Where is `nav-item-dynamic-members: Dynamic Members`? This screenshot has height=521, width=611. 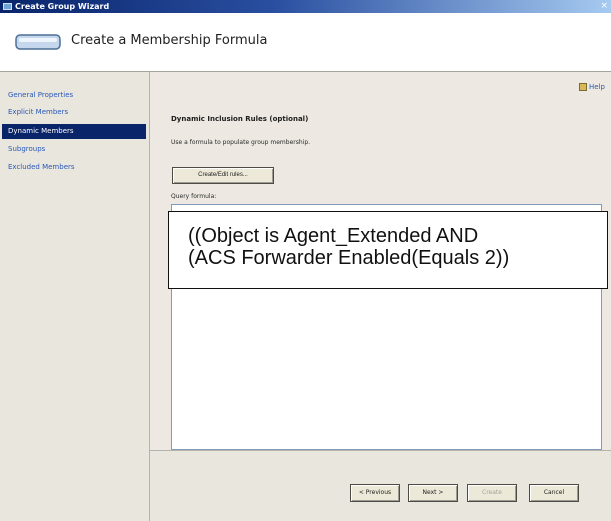 nav-item-dynamic-members: Dynamic Members is located at coordinates (74, 131).